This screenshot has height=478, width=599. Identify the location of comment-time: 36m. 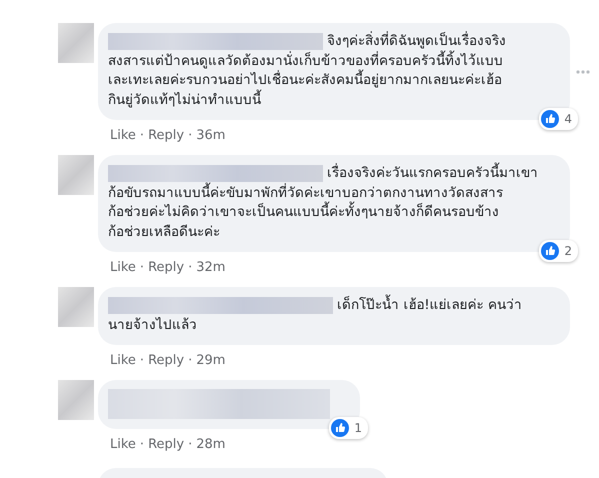
(211, 135).